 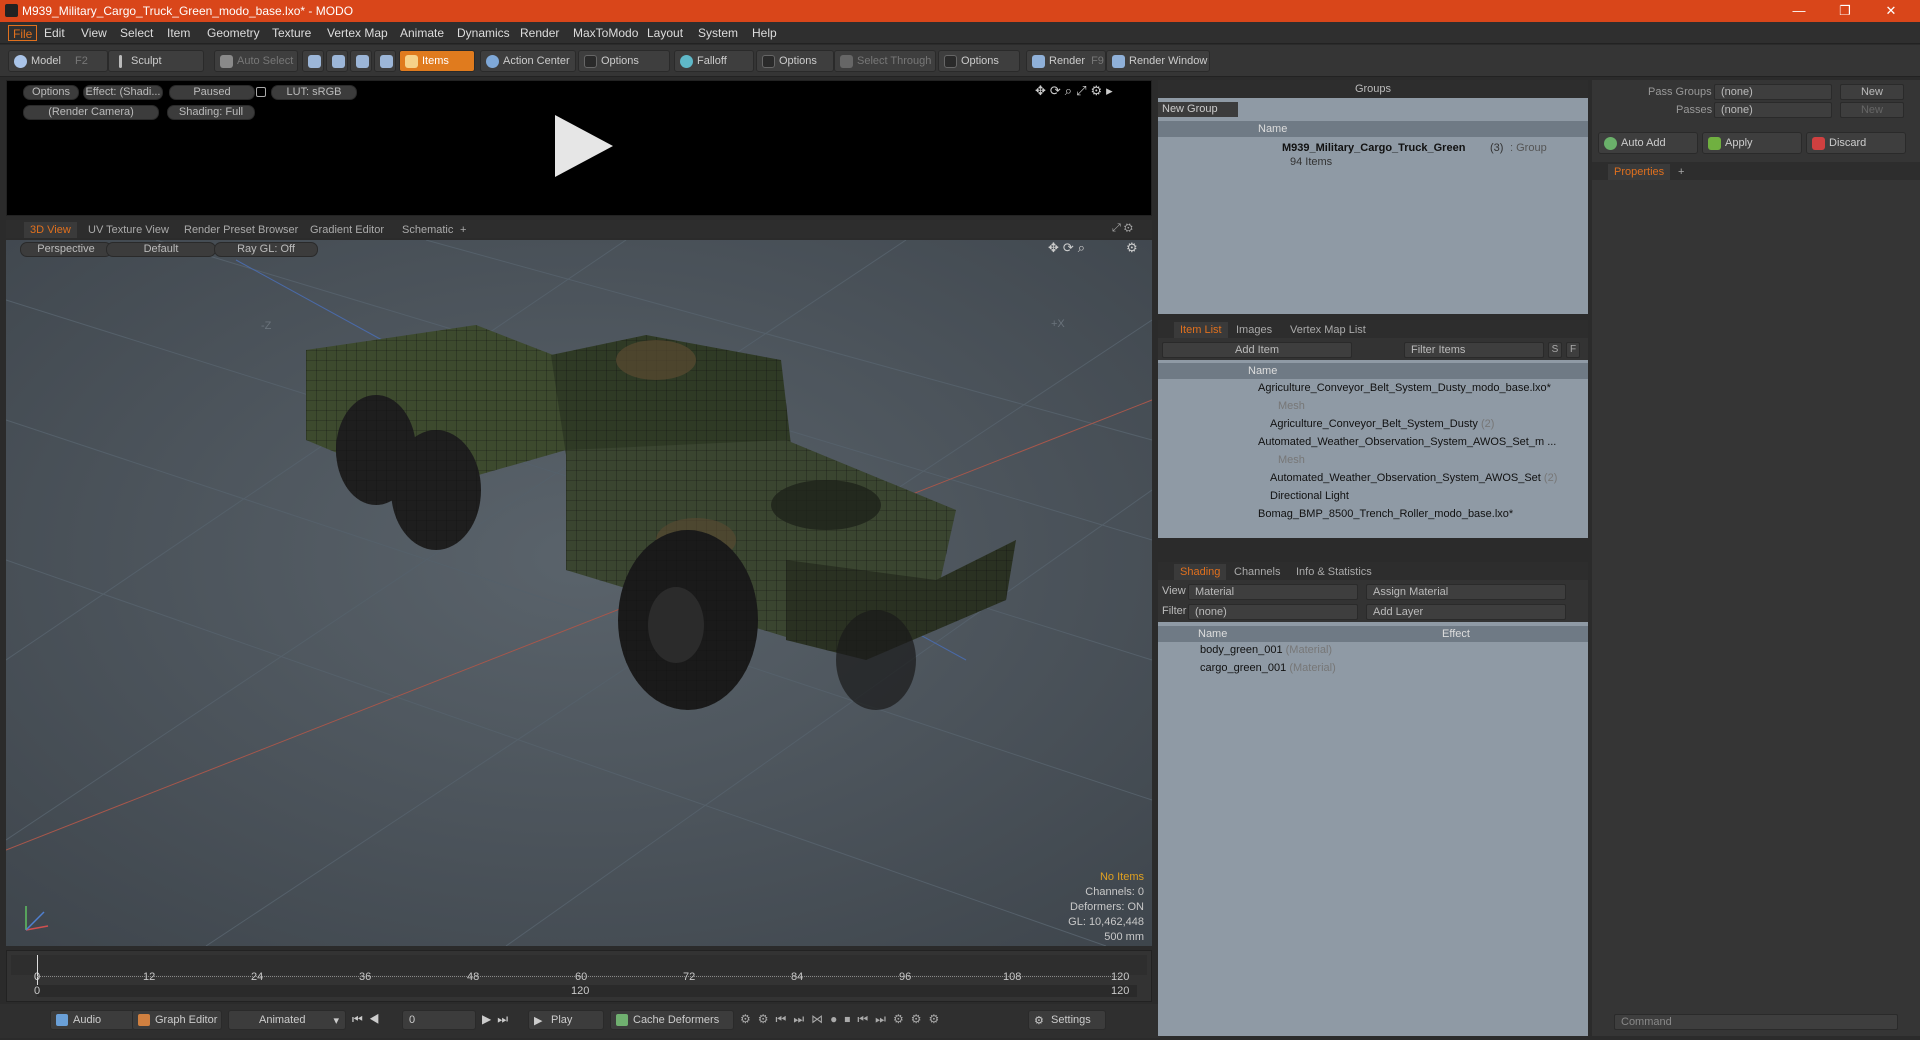 What do you see at coordinates (1328, 330) in the screenshot?
I see `tab-vertex-map-list: Vertex Map List` at bounding box center [1328, 330].